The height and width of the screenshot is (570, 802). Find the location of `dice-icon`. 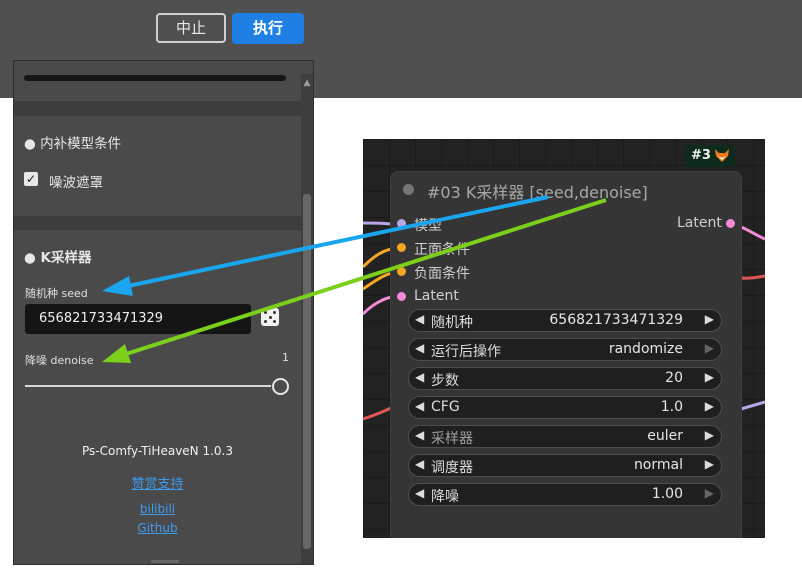

dice-icon is located at coordinates (270, 317).